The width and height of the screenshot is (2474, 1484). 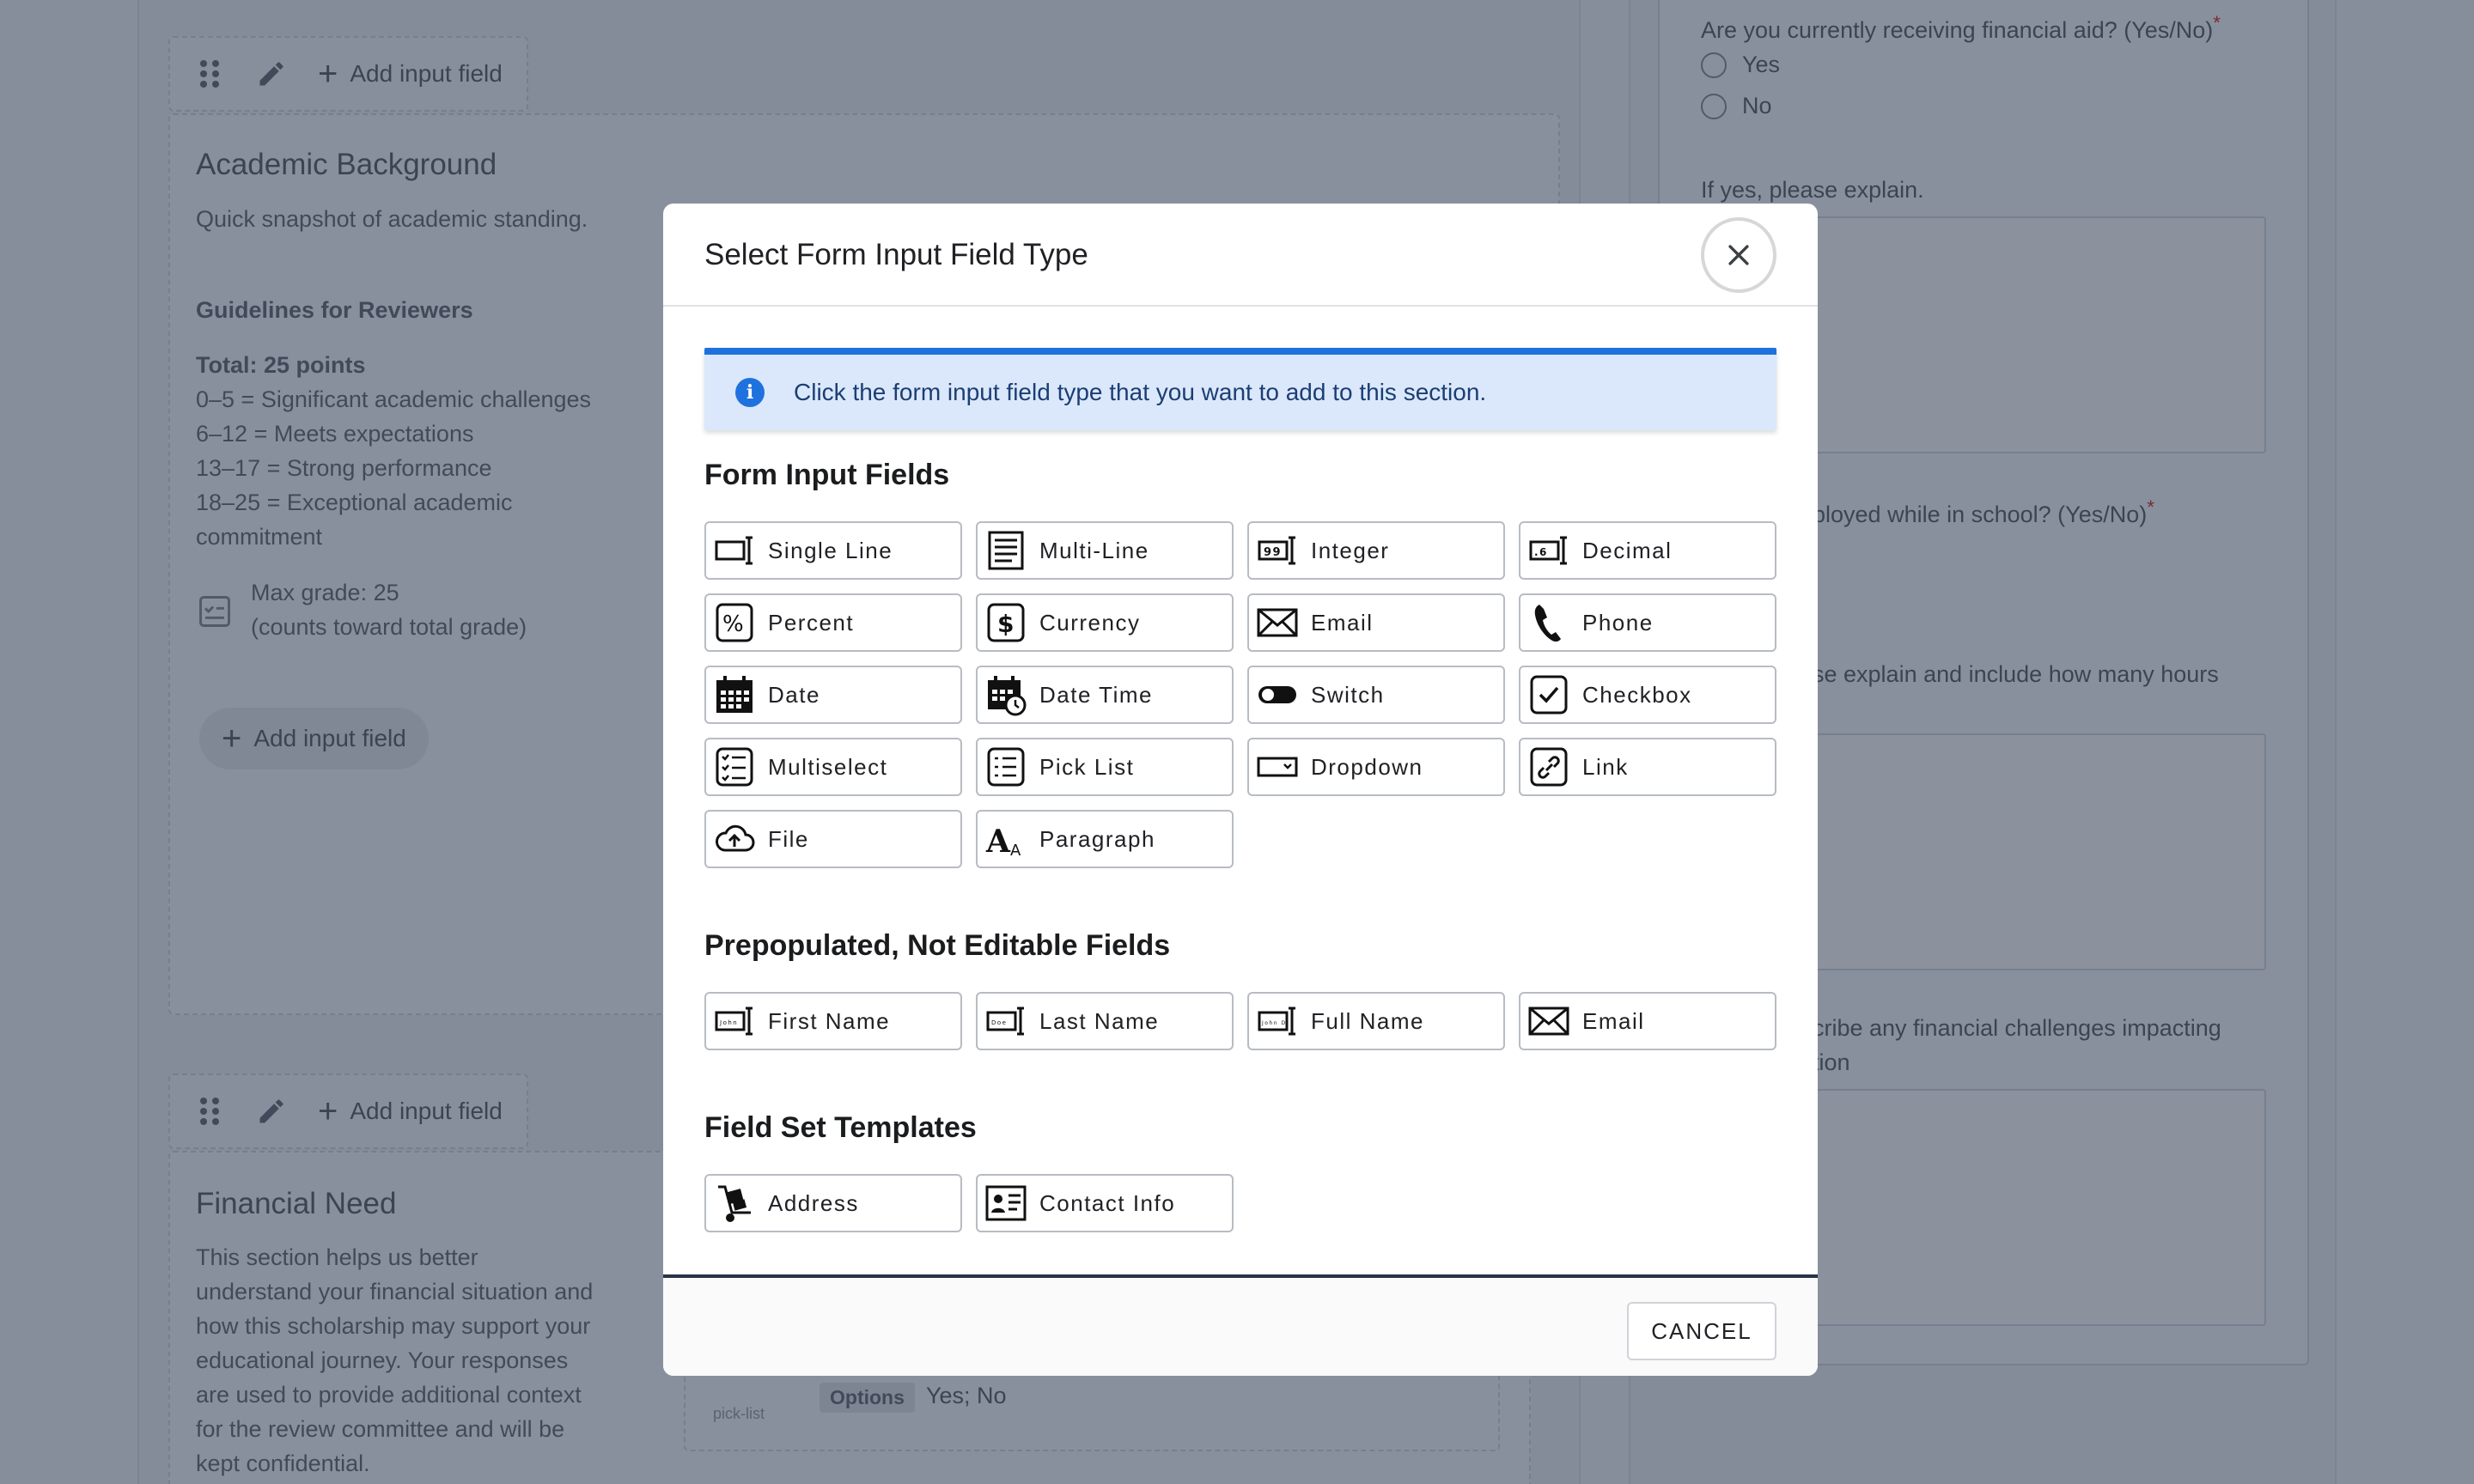 I want to click on paragraph-text-icon: AA, so click(x=1003, y=842).